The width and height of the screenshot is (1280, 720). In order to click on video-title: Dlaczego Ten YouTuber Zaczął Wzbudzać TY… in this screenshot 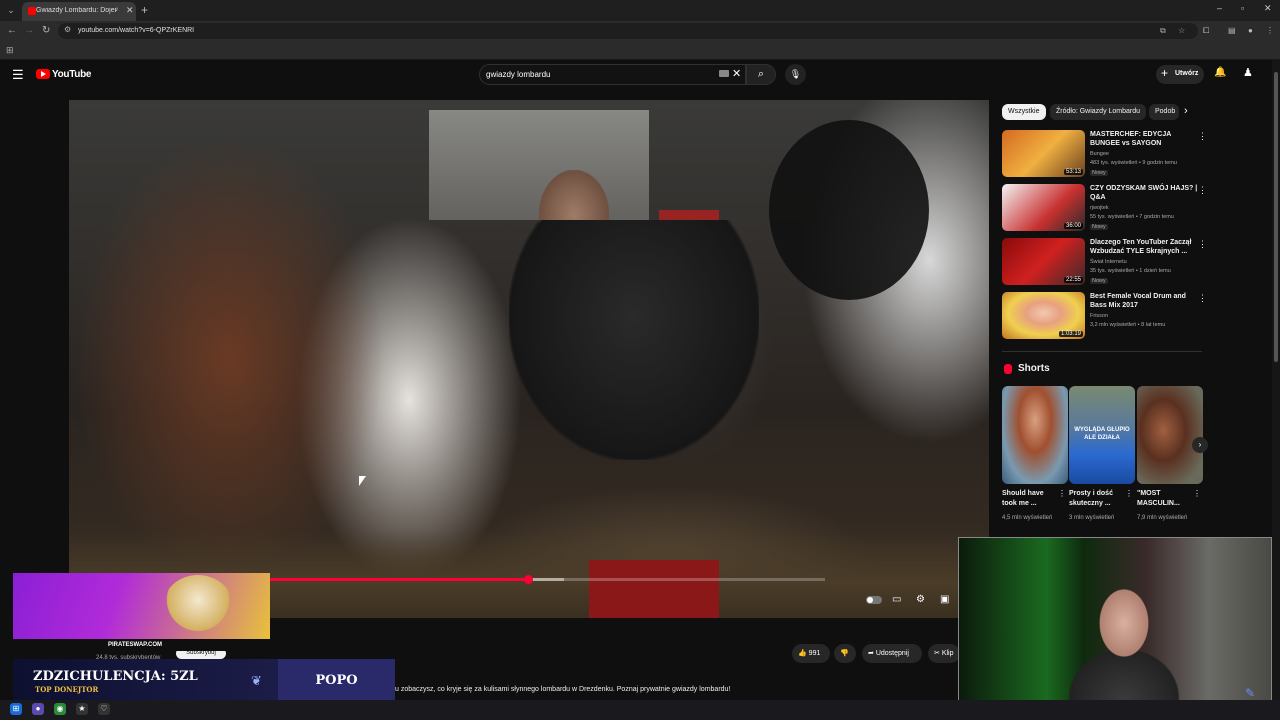, I will do `click(1144, 247)`.